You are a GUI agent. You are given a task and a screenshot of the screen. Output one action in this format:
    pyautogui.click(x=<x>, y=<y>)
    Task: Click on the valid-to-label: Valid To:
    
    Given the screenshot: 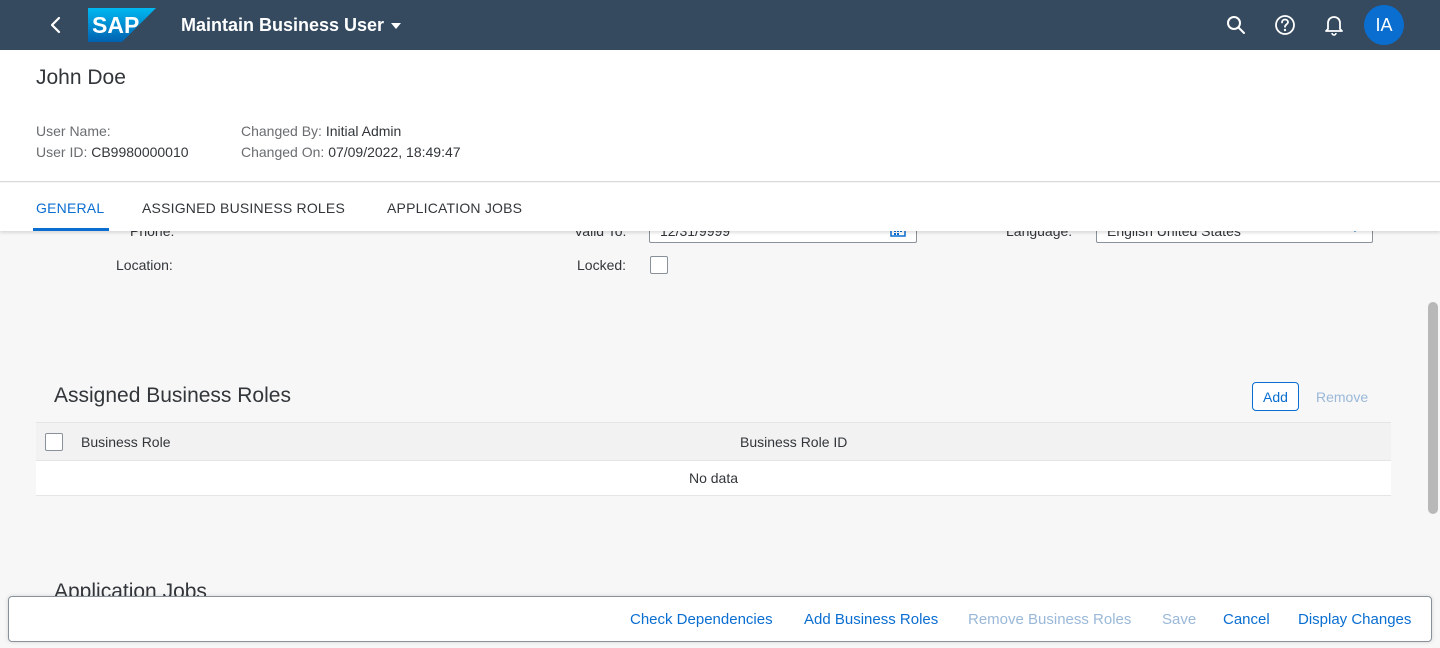 What is the action you would take?
    pyautogui.click(x=600, y=235)
    